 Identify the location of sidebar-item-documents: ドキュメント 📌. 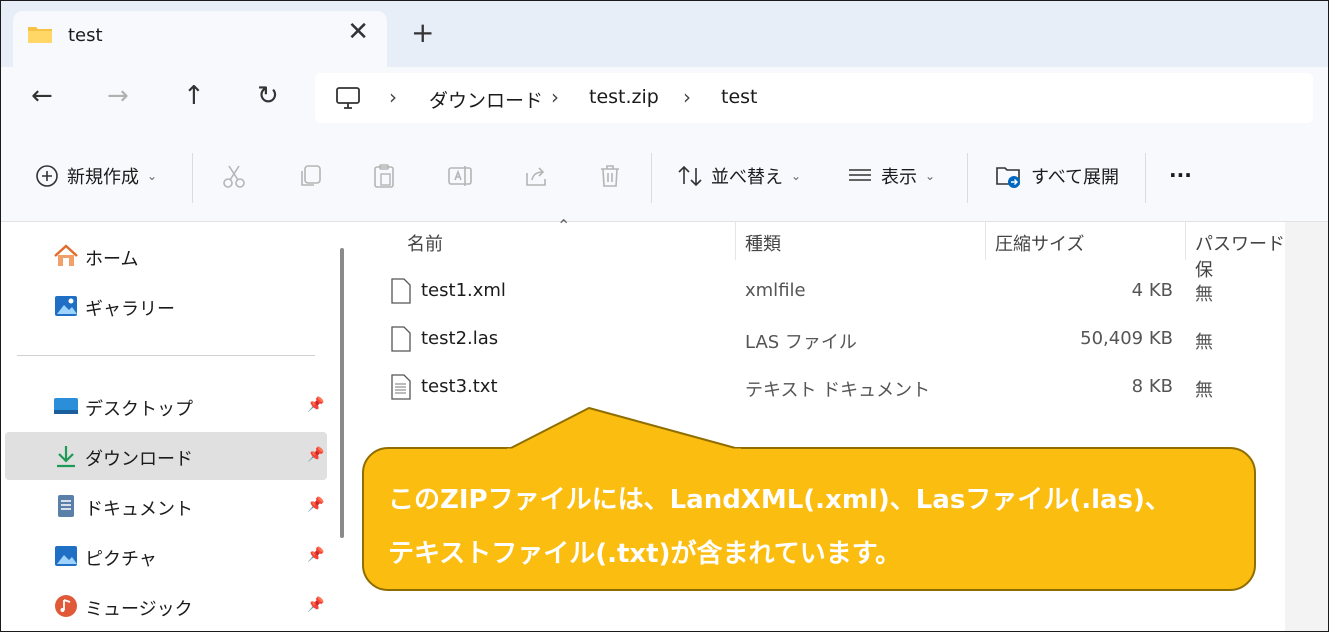
(166, 506).